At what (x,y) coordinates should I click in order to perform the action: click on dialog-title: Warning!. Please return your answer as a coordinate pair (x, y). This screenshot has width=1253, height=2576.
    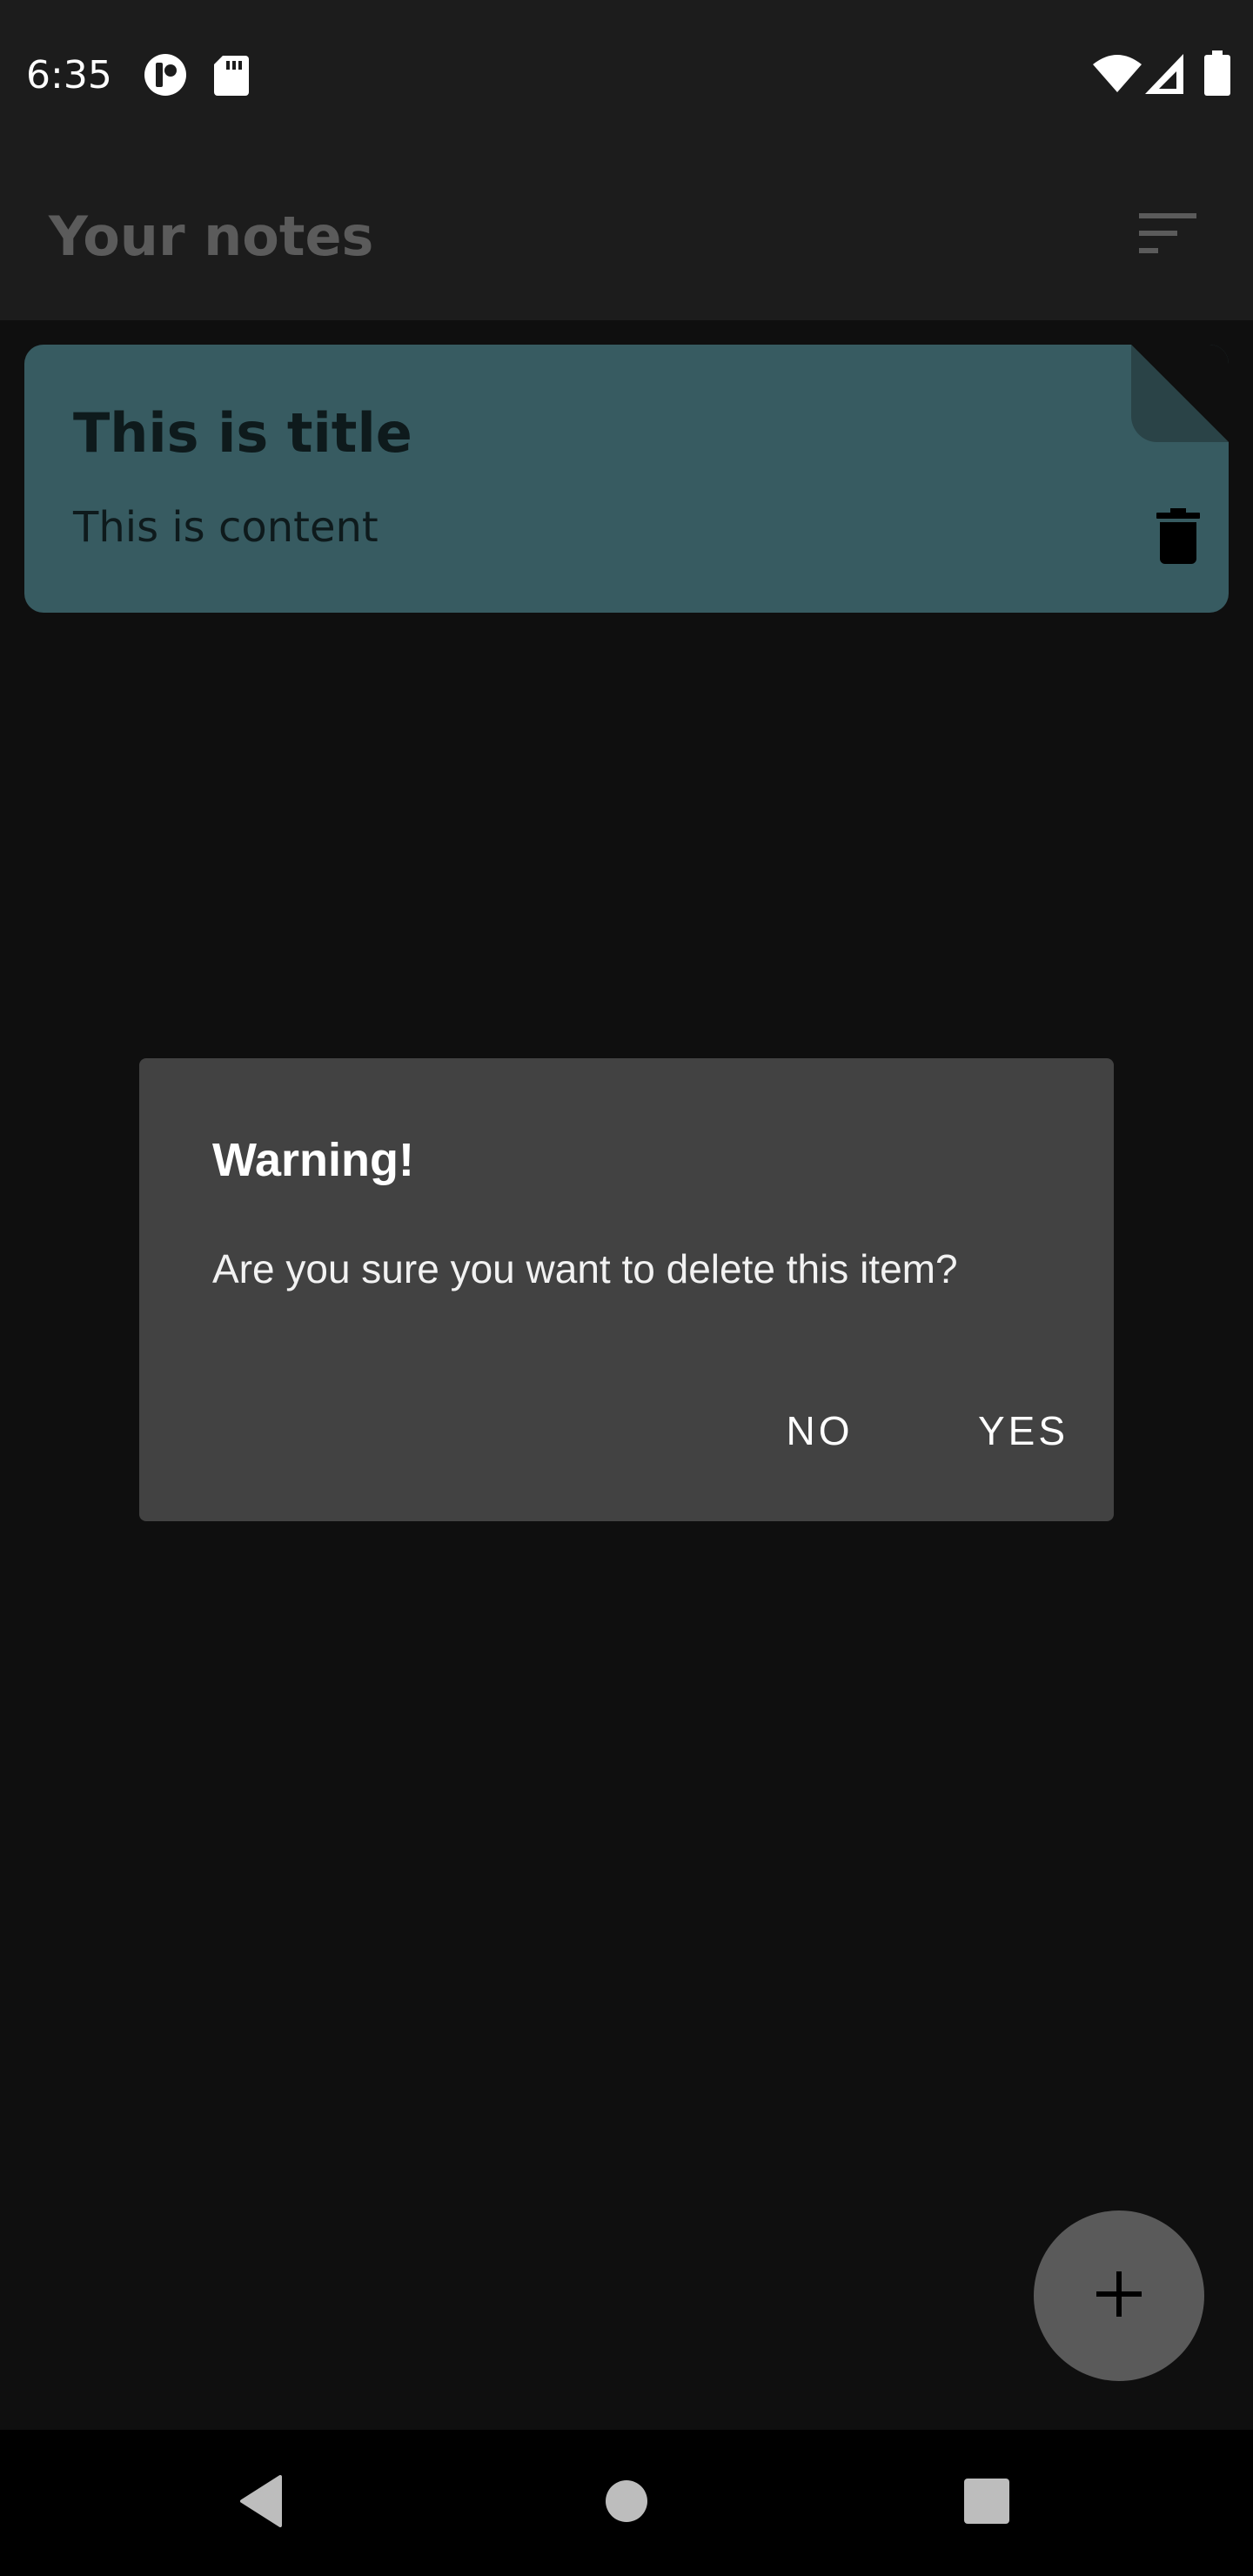
    Looking at the image, I should click on (313, 1160).